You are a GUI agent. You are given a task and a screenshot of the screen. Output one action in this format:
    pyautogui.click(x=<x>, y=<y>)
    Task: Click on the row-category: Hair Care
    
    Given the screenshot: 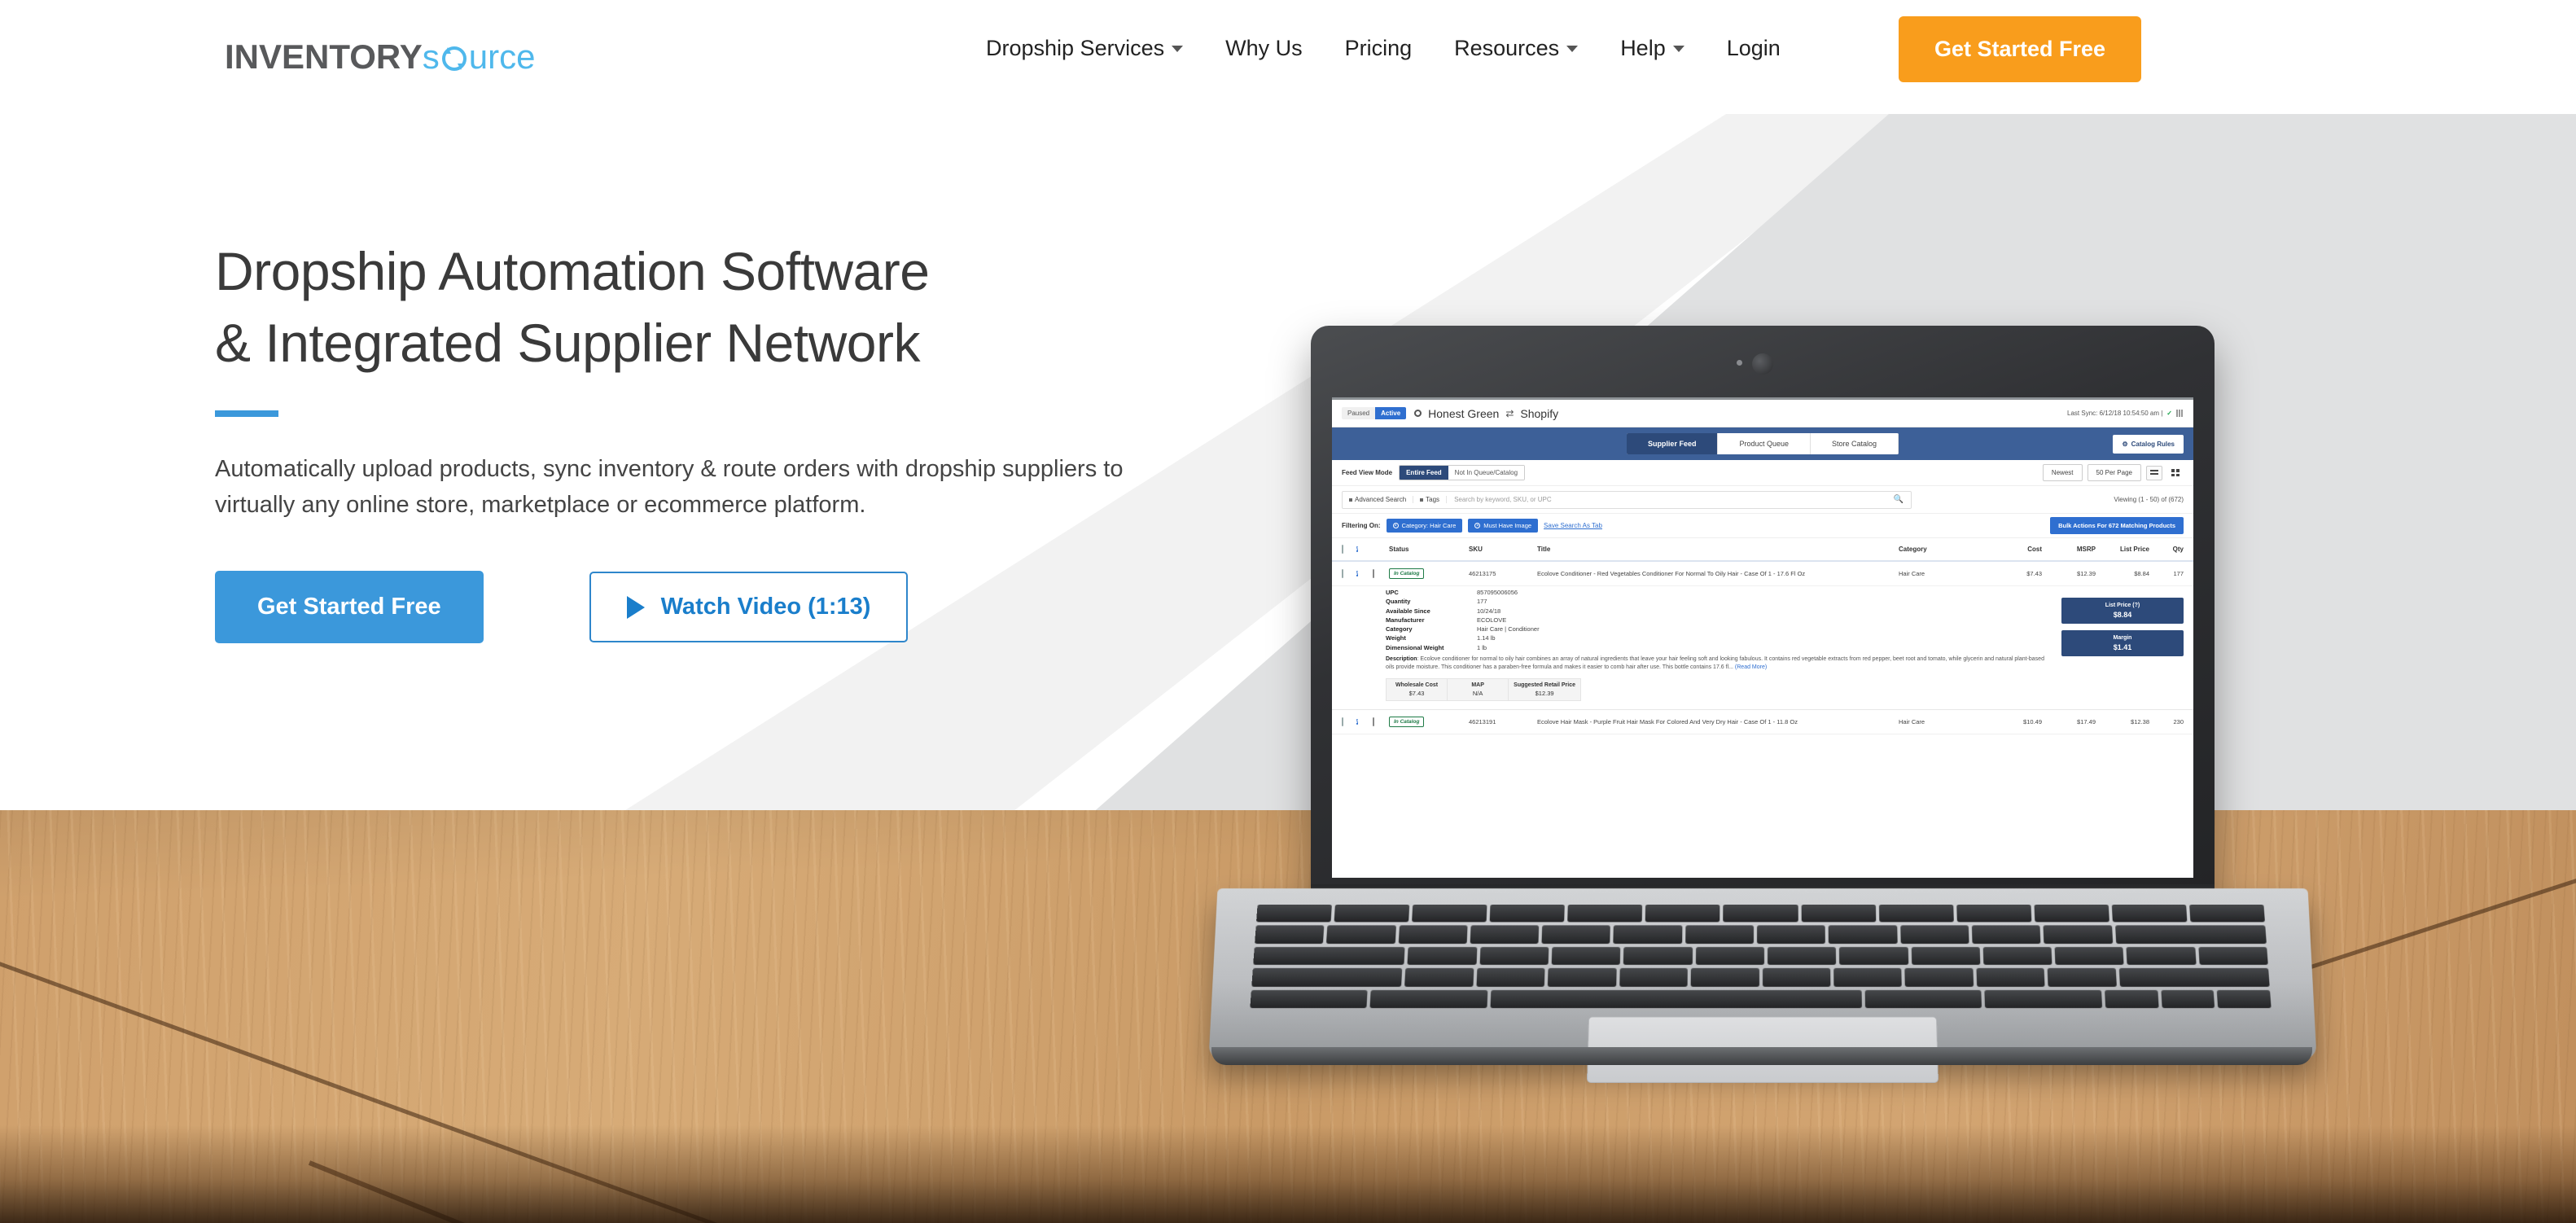 What is the action you would take?
    pyautogui.click(x=1912, y=722)
    